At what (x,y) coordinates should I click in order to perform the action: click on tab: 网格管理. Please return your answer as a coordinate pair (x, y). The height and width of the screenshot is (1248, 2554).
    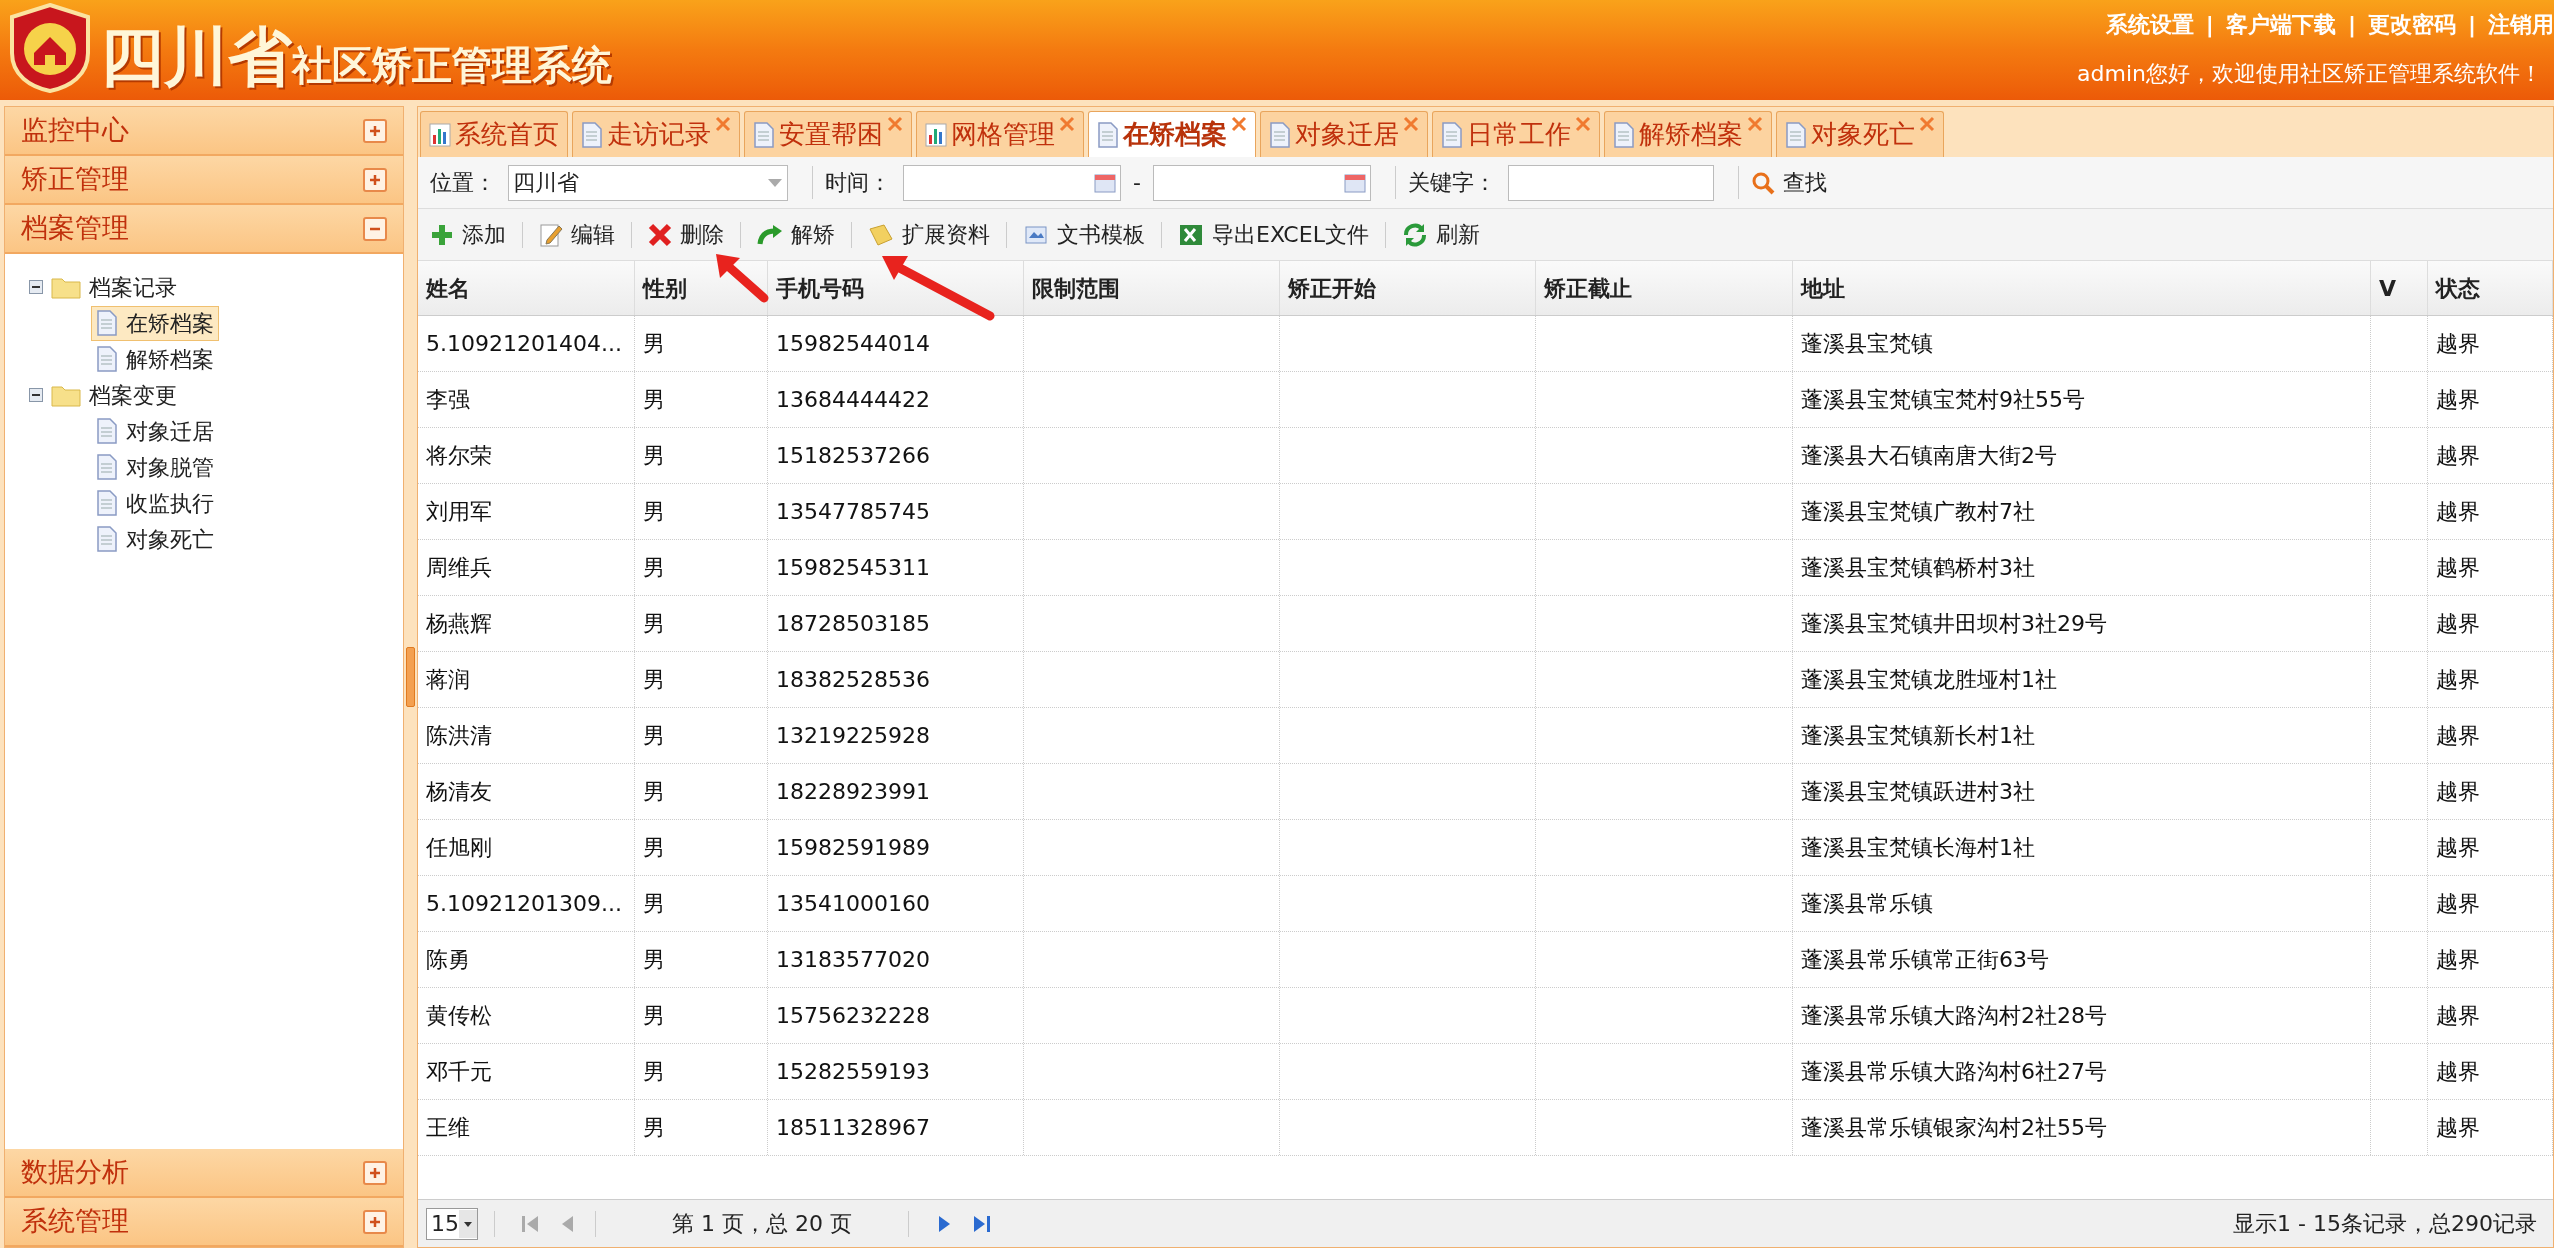
    Looking at the image, I should click on (1000, 134).